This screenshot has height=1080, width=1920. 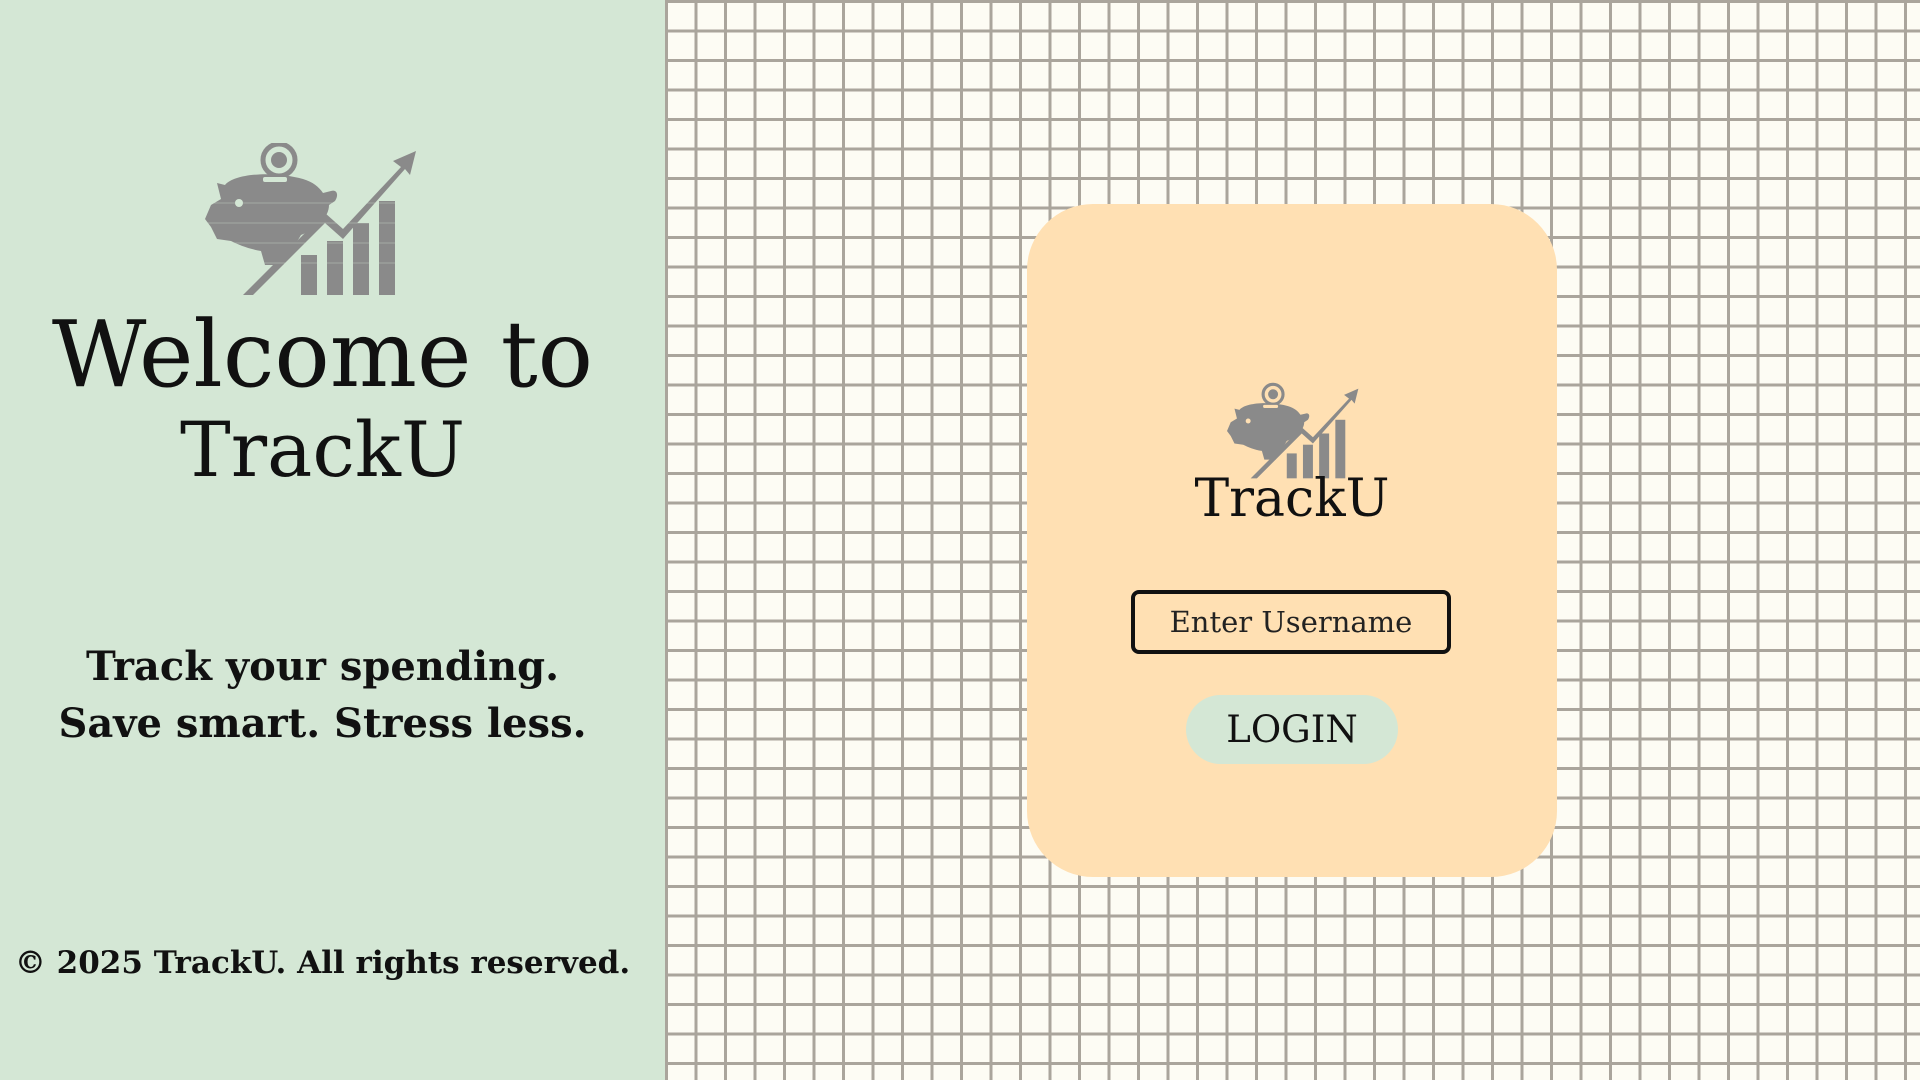 What do you see at coordinates (322, 449) in the screenshot?
I see `app-name-title: TrackU` at bounding box center [322, 449].